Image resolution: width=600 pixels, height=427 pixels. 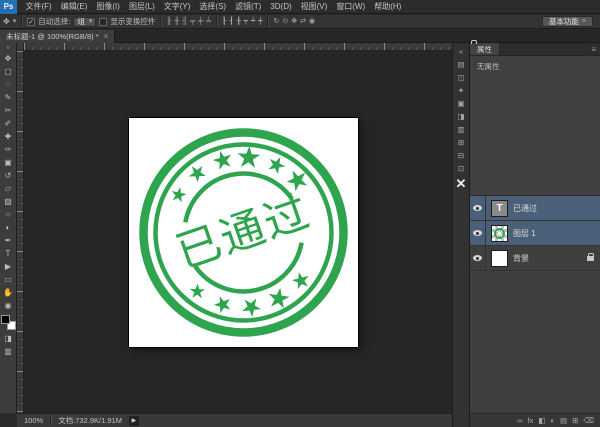 I want to click on zoom-tool: ◉, so click(x=8, y=305).